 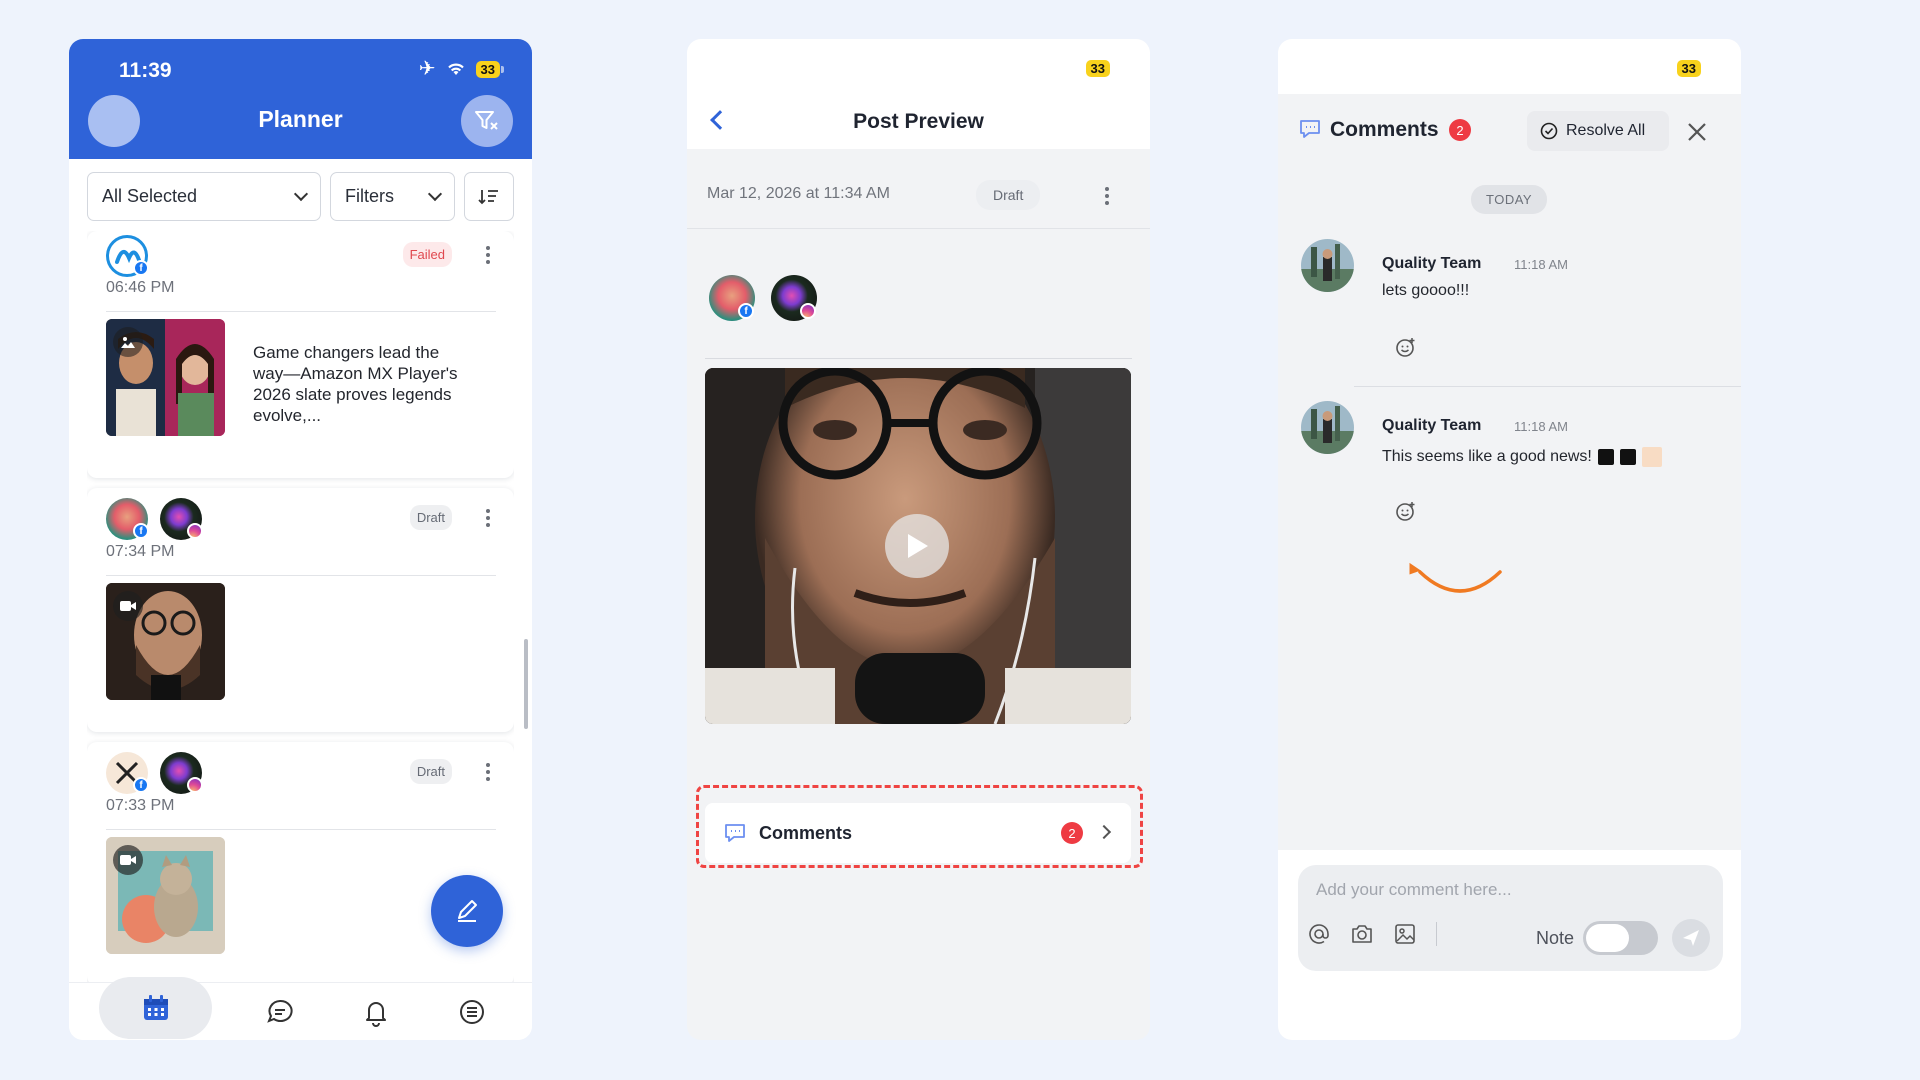 What do you see at coordinates (204, 196) in the screenshot?
I see `account-select: All Selected` at bounding box center [204, 196].